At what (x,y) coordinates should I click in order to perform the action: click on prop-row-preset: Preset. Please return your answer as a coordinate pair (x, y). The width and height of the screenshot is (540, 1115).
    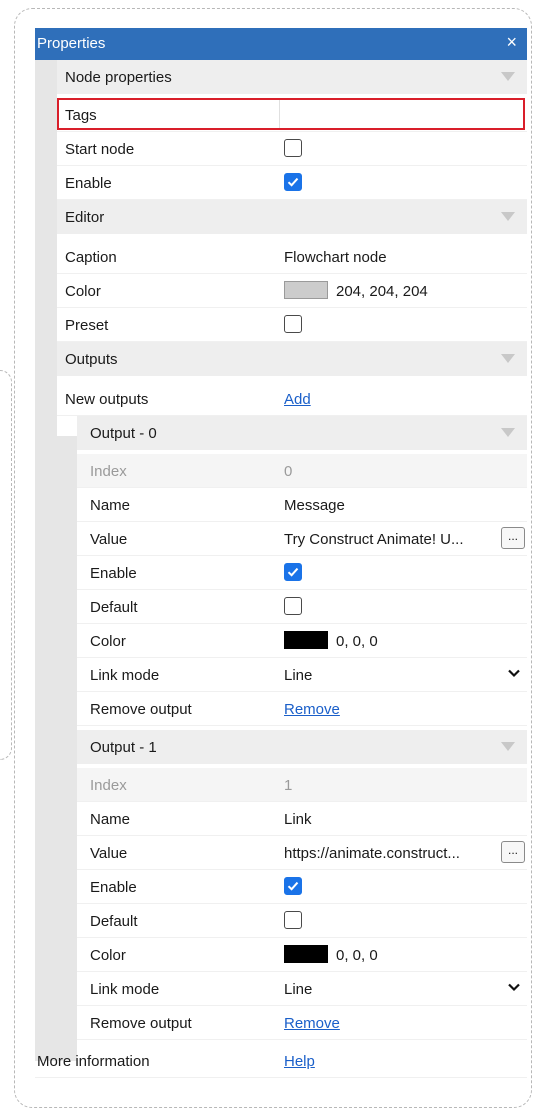
    Looking at the image, I should click on (292, 325).